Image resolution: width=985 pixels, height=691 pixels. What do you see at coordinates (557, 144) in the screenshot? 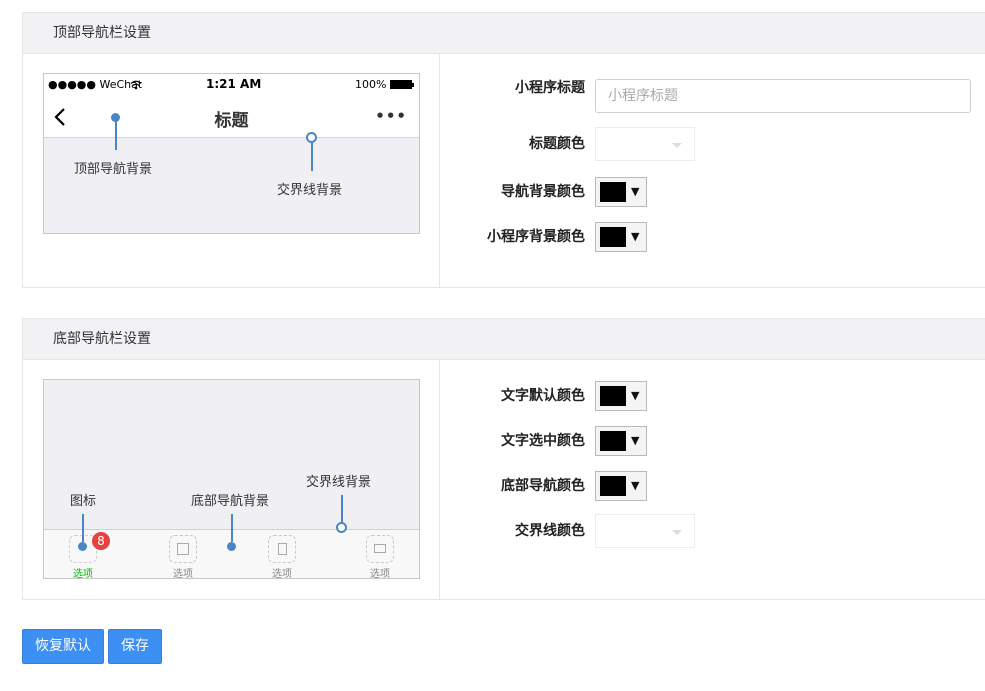
I see `title-color-label: 标题颜色` at bounding box center [557, 144].